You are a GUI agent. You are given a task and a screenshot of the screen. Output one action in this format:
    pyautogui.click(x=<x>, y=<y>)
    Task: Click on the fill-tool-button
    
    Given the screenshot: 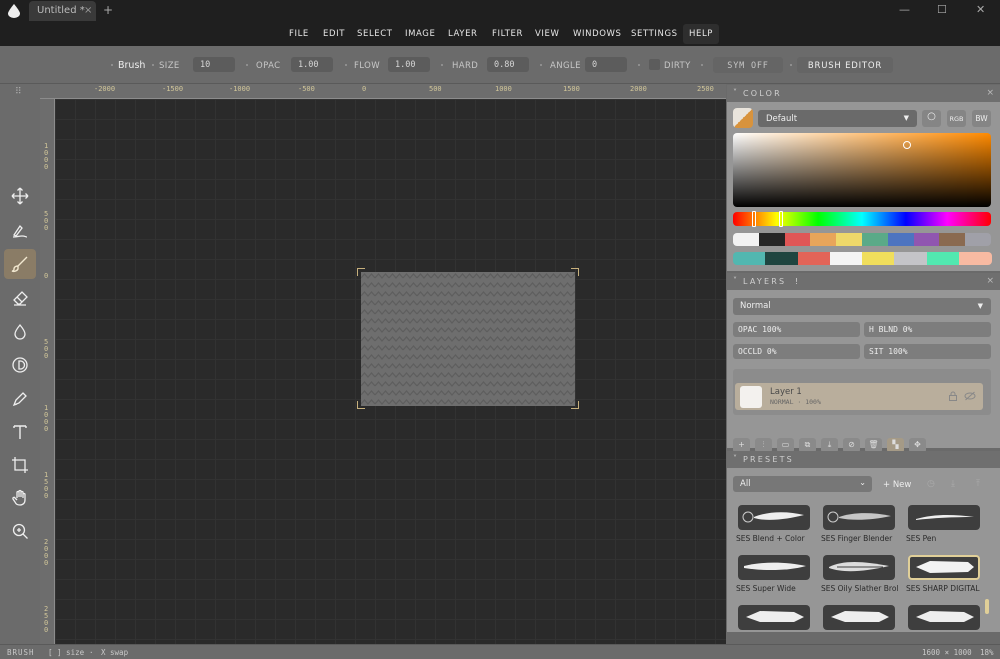 What is the action you would take?
    pyautogui.click(x=20, y=332)
    